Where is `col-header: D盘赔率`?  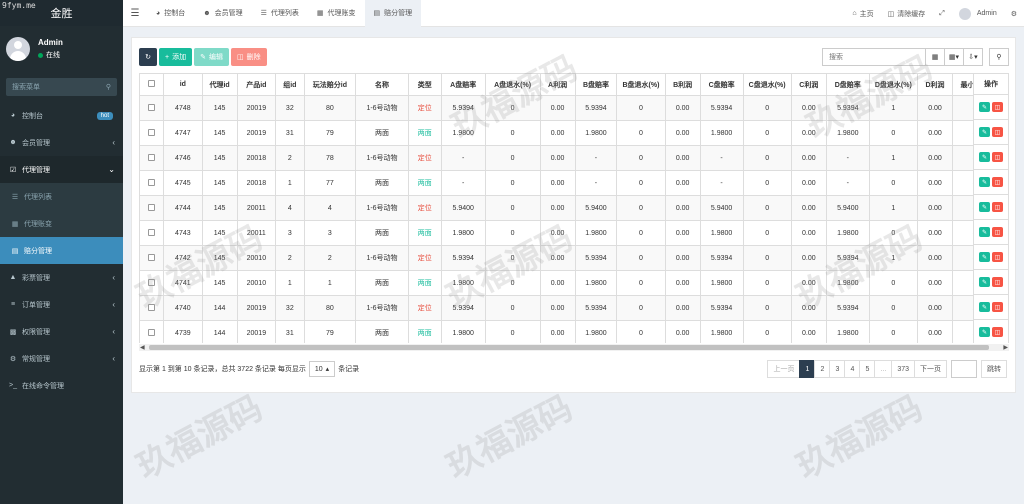 col-header: D盘赔率 is located at coordinates (847, 84).